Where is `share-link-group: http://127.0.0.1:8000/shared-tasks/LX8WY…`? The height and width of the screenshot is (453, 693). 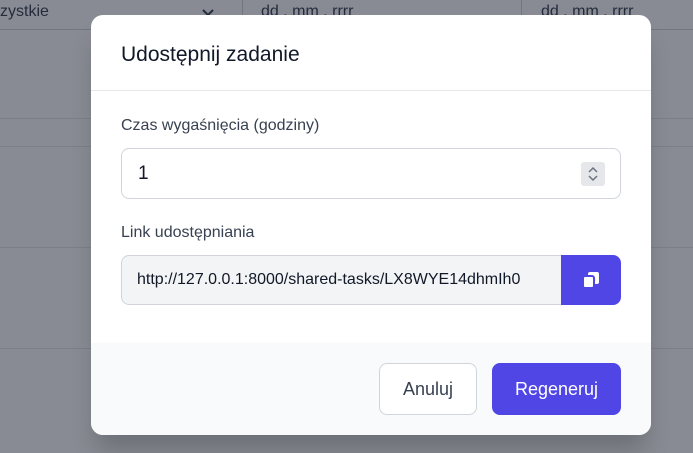
share-link-group: http://127.0.0.1:8000/shared-tasks/LX8WY… is located at coordinates (371, 280).